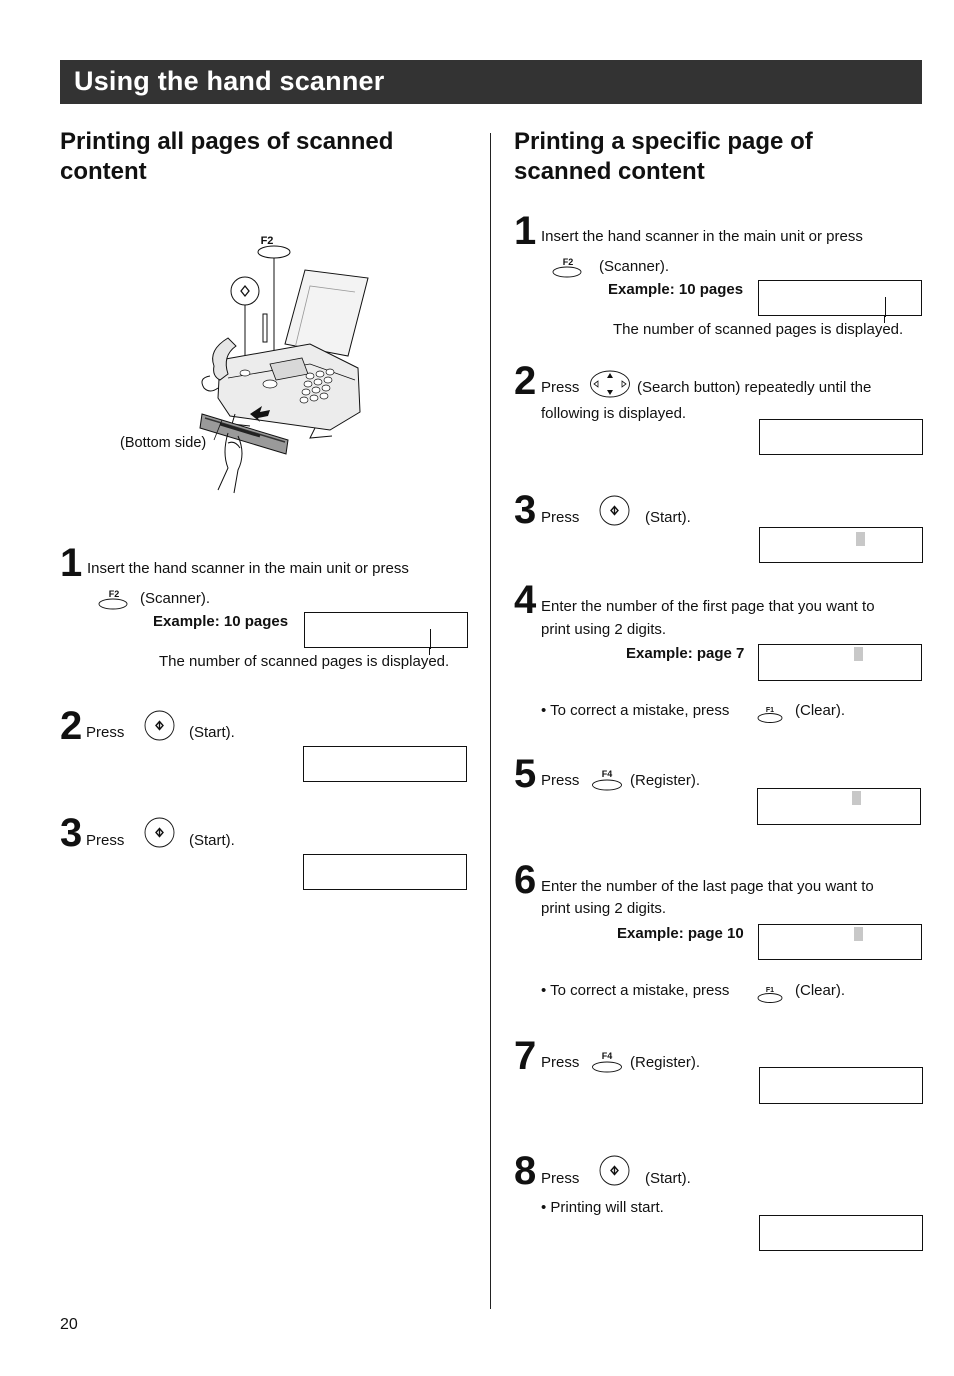 The width and height of the screenshot is (954, 1376). What do you see at coordinates (610, 384) in the screenshot?
I see `search-button-icon` at bounding box center [610, 384].